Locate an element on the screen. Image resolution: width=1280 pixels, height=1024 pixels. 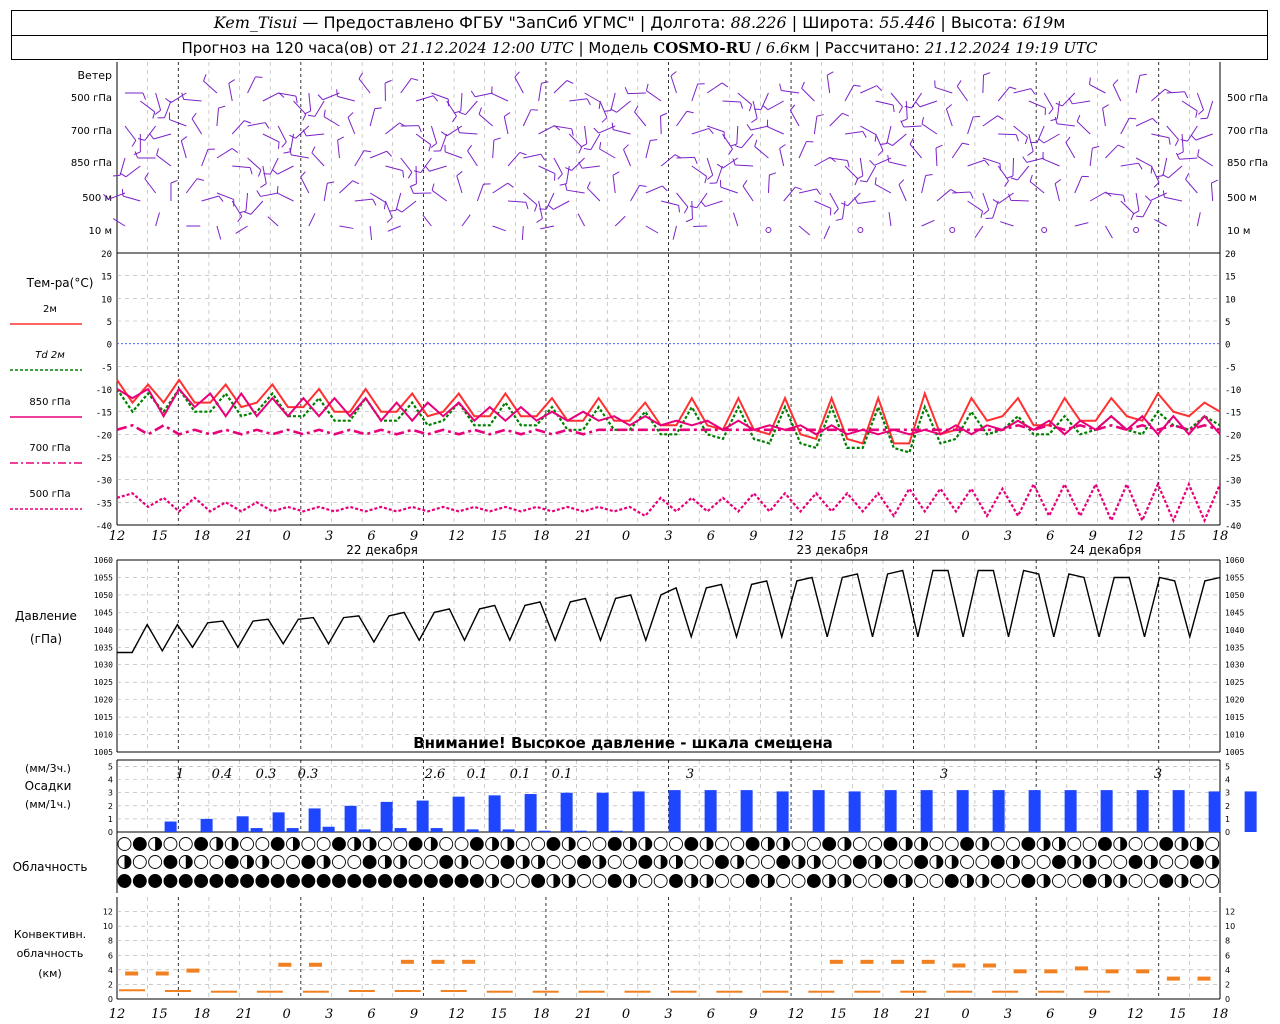
temp-xtick: 6 is located at coordinates (1050, 536).